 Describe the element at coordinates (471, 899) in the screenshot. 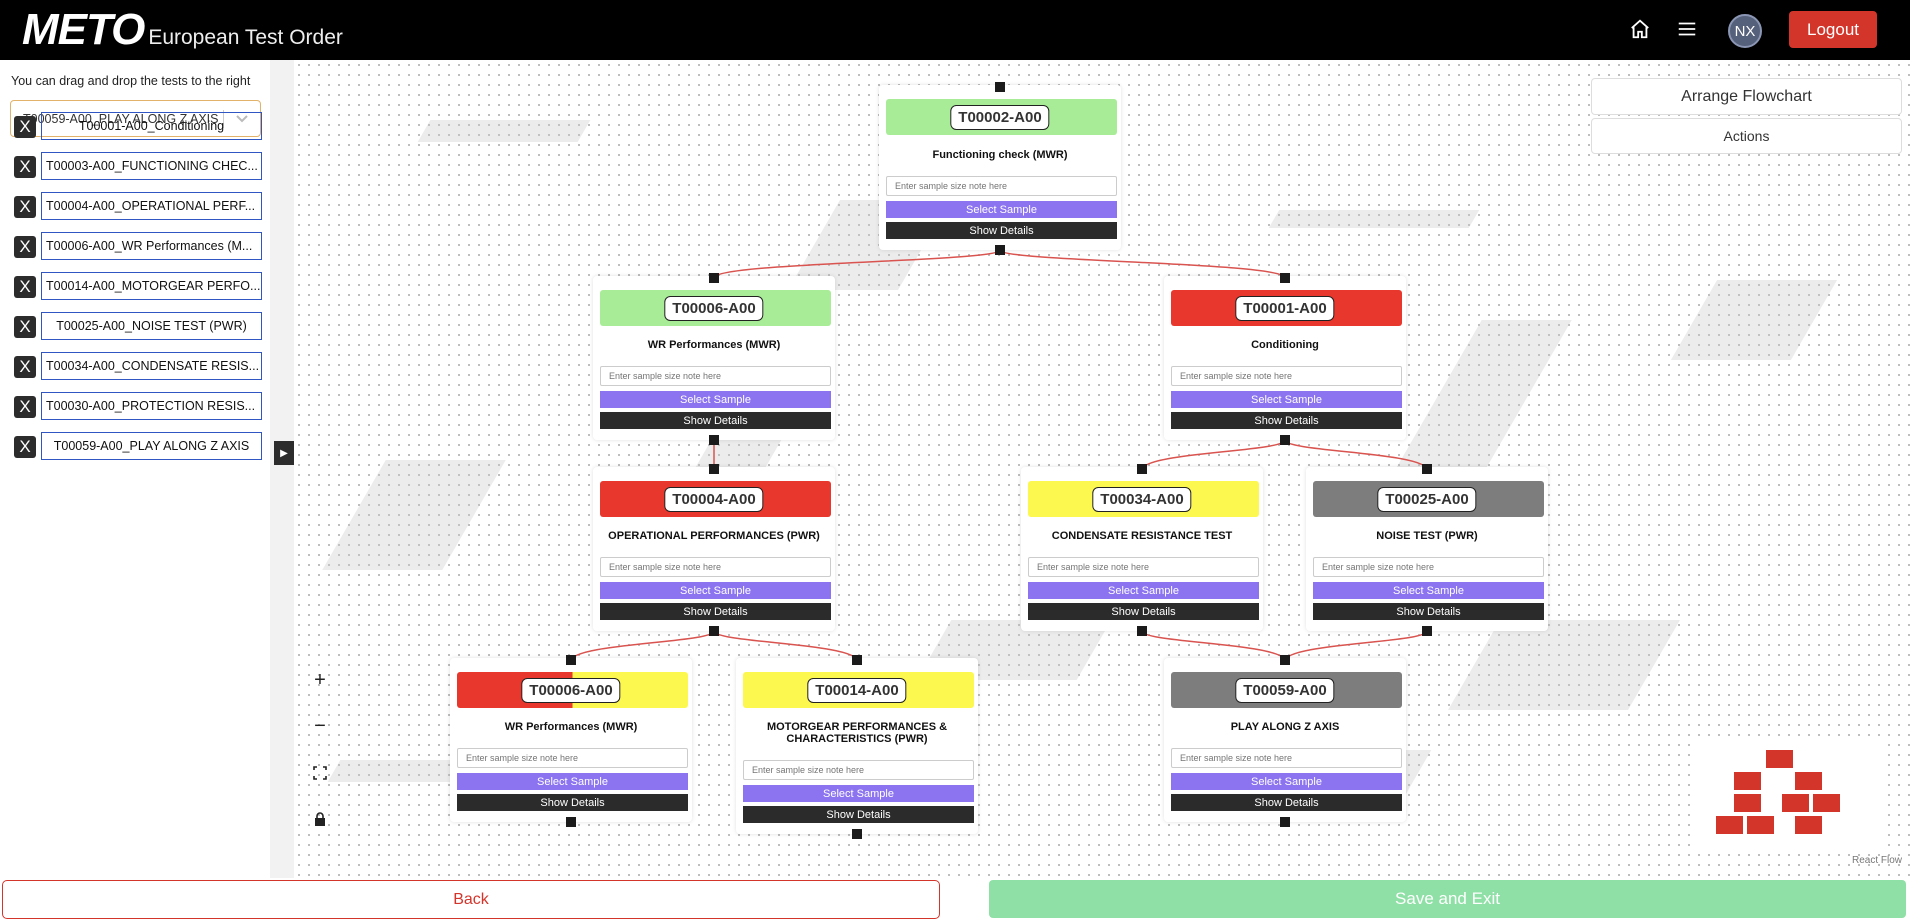

I see `back-button: Back` at that location.